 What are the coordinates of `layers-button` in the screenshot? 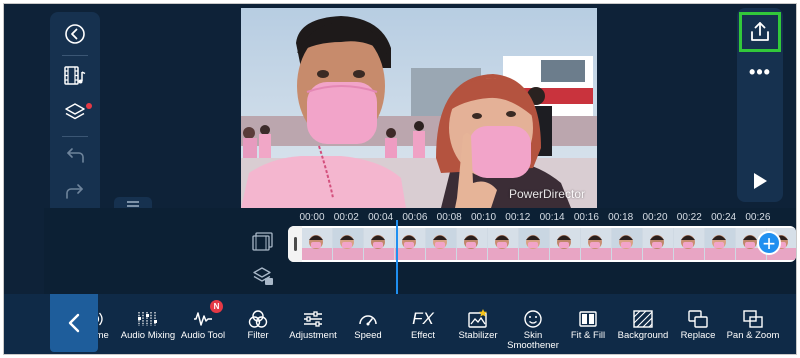 It's located at (75, 112).